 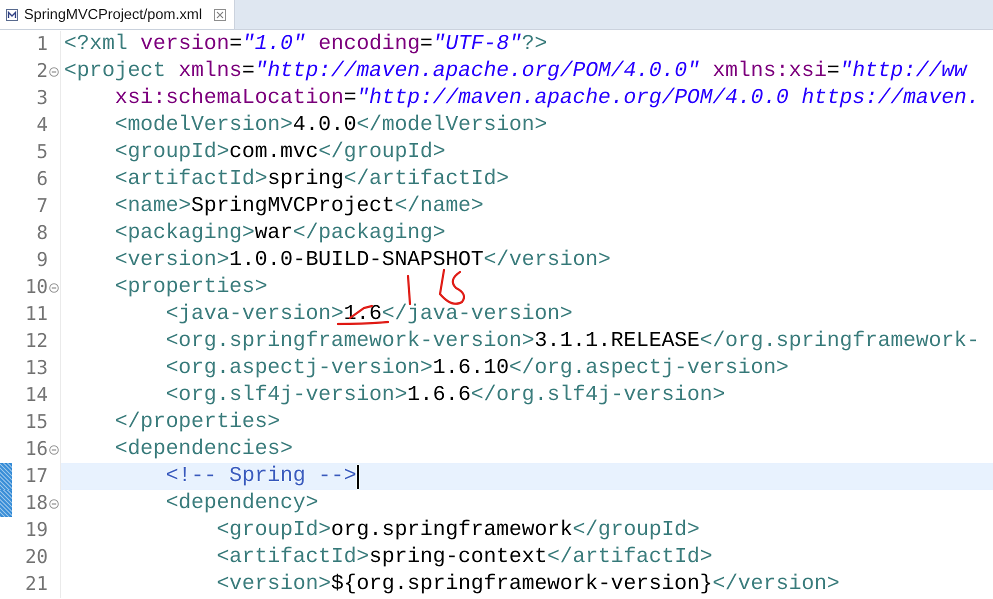 I want to click on code-line: <artifactId>spring-context</artifactId>, so click(x=465, y=557).